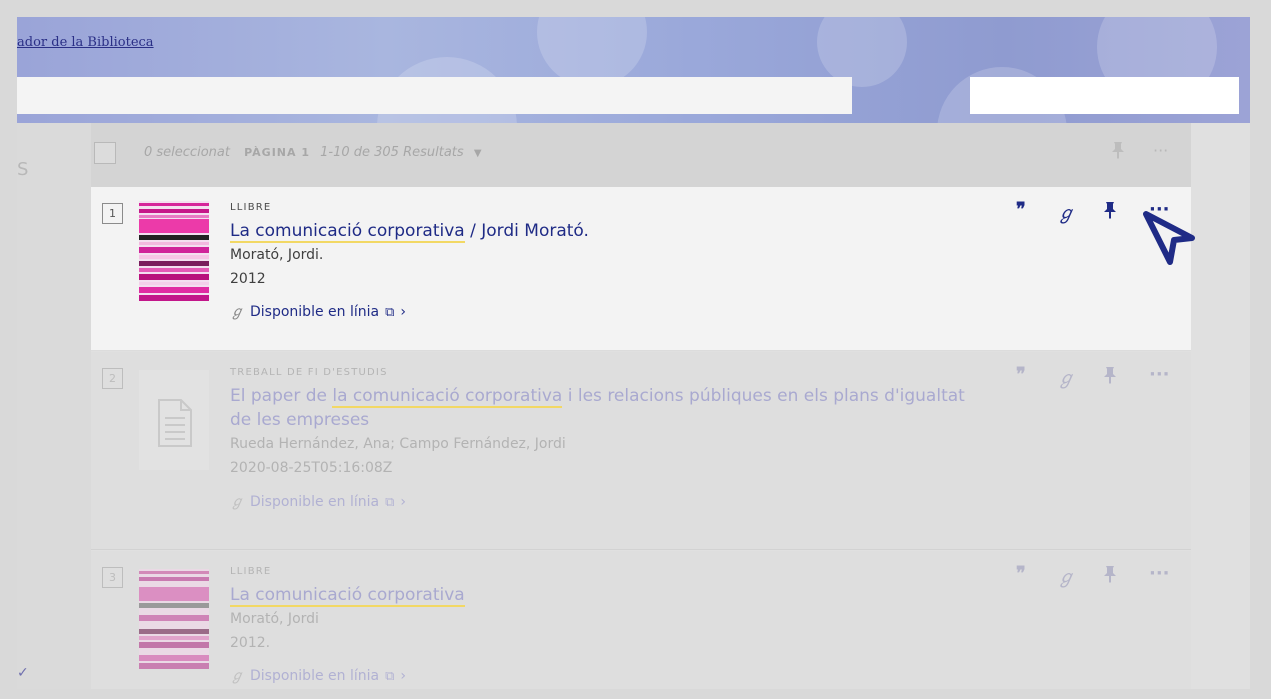  Describe the element at coordinates (1160, 150) in the screenshot. I see `more-icon: ···` at that location.